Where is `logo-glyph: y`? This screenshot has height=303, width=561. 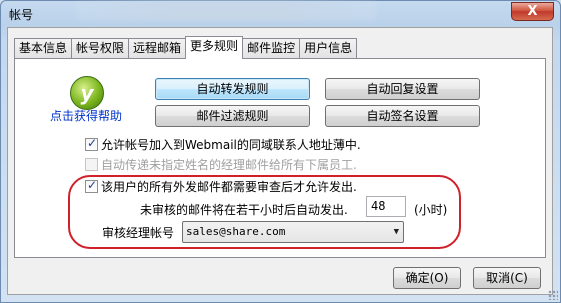
logo-glyph: y is located at coordinates (87, 93).